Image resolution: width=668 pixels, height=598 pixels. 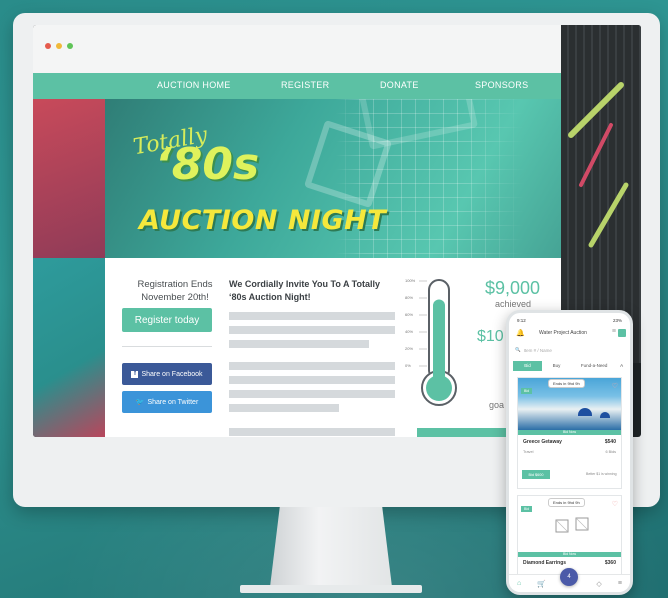 I want to click on phone-app-title: Water Project Auction, so click(x=563, y=333).